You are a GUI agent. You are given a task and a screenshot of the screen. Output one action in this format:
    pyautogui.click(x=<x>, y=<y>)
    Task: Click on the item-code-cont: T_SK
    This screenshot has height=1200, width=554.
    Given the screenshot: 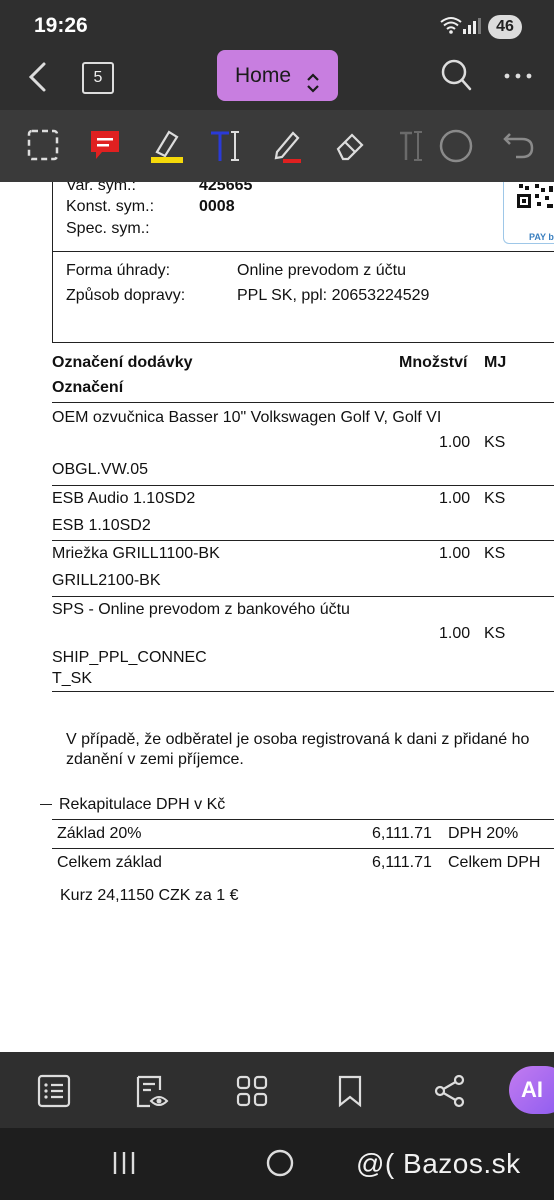 What is the action you would take?
    pyautogui.click(x=72, y=678)
    